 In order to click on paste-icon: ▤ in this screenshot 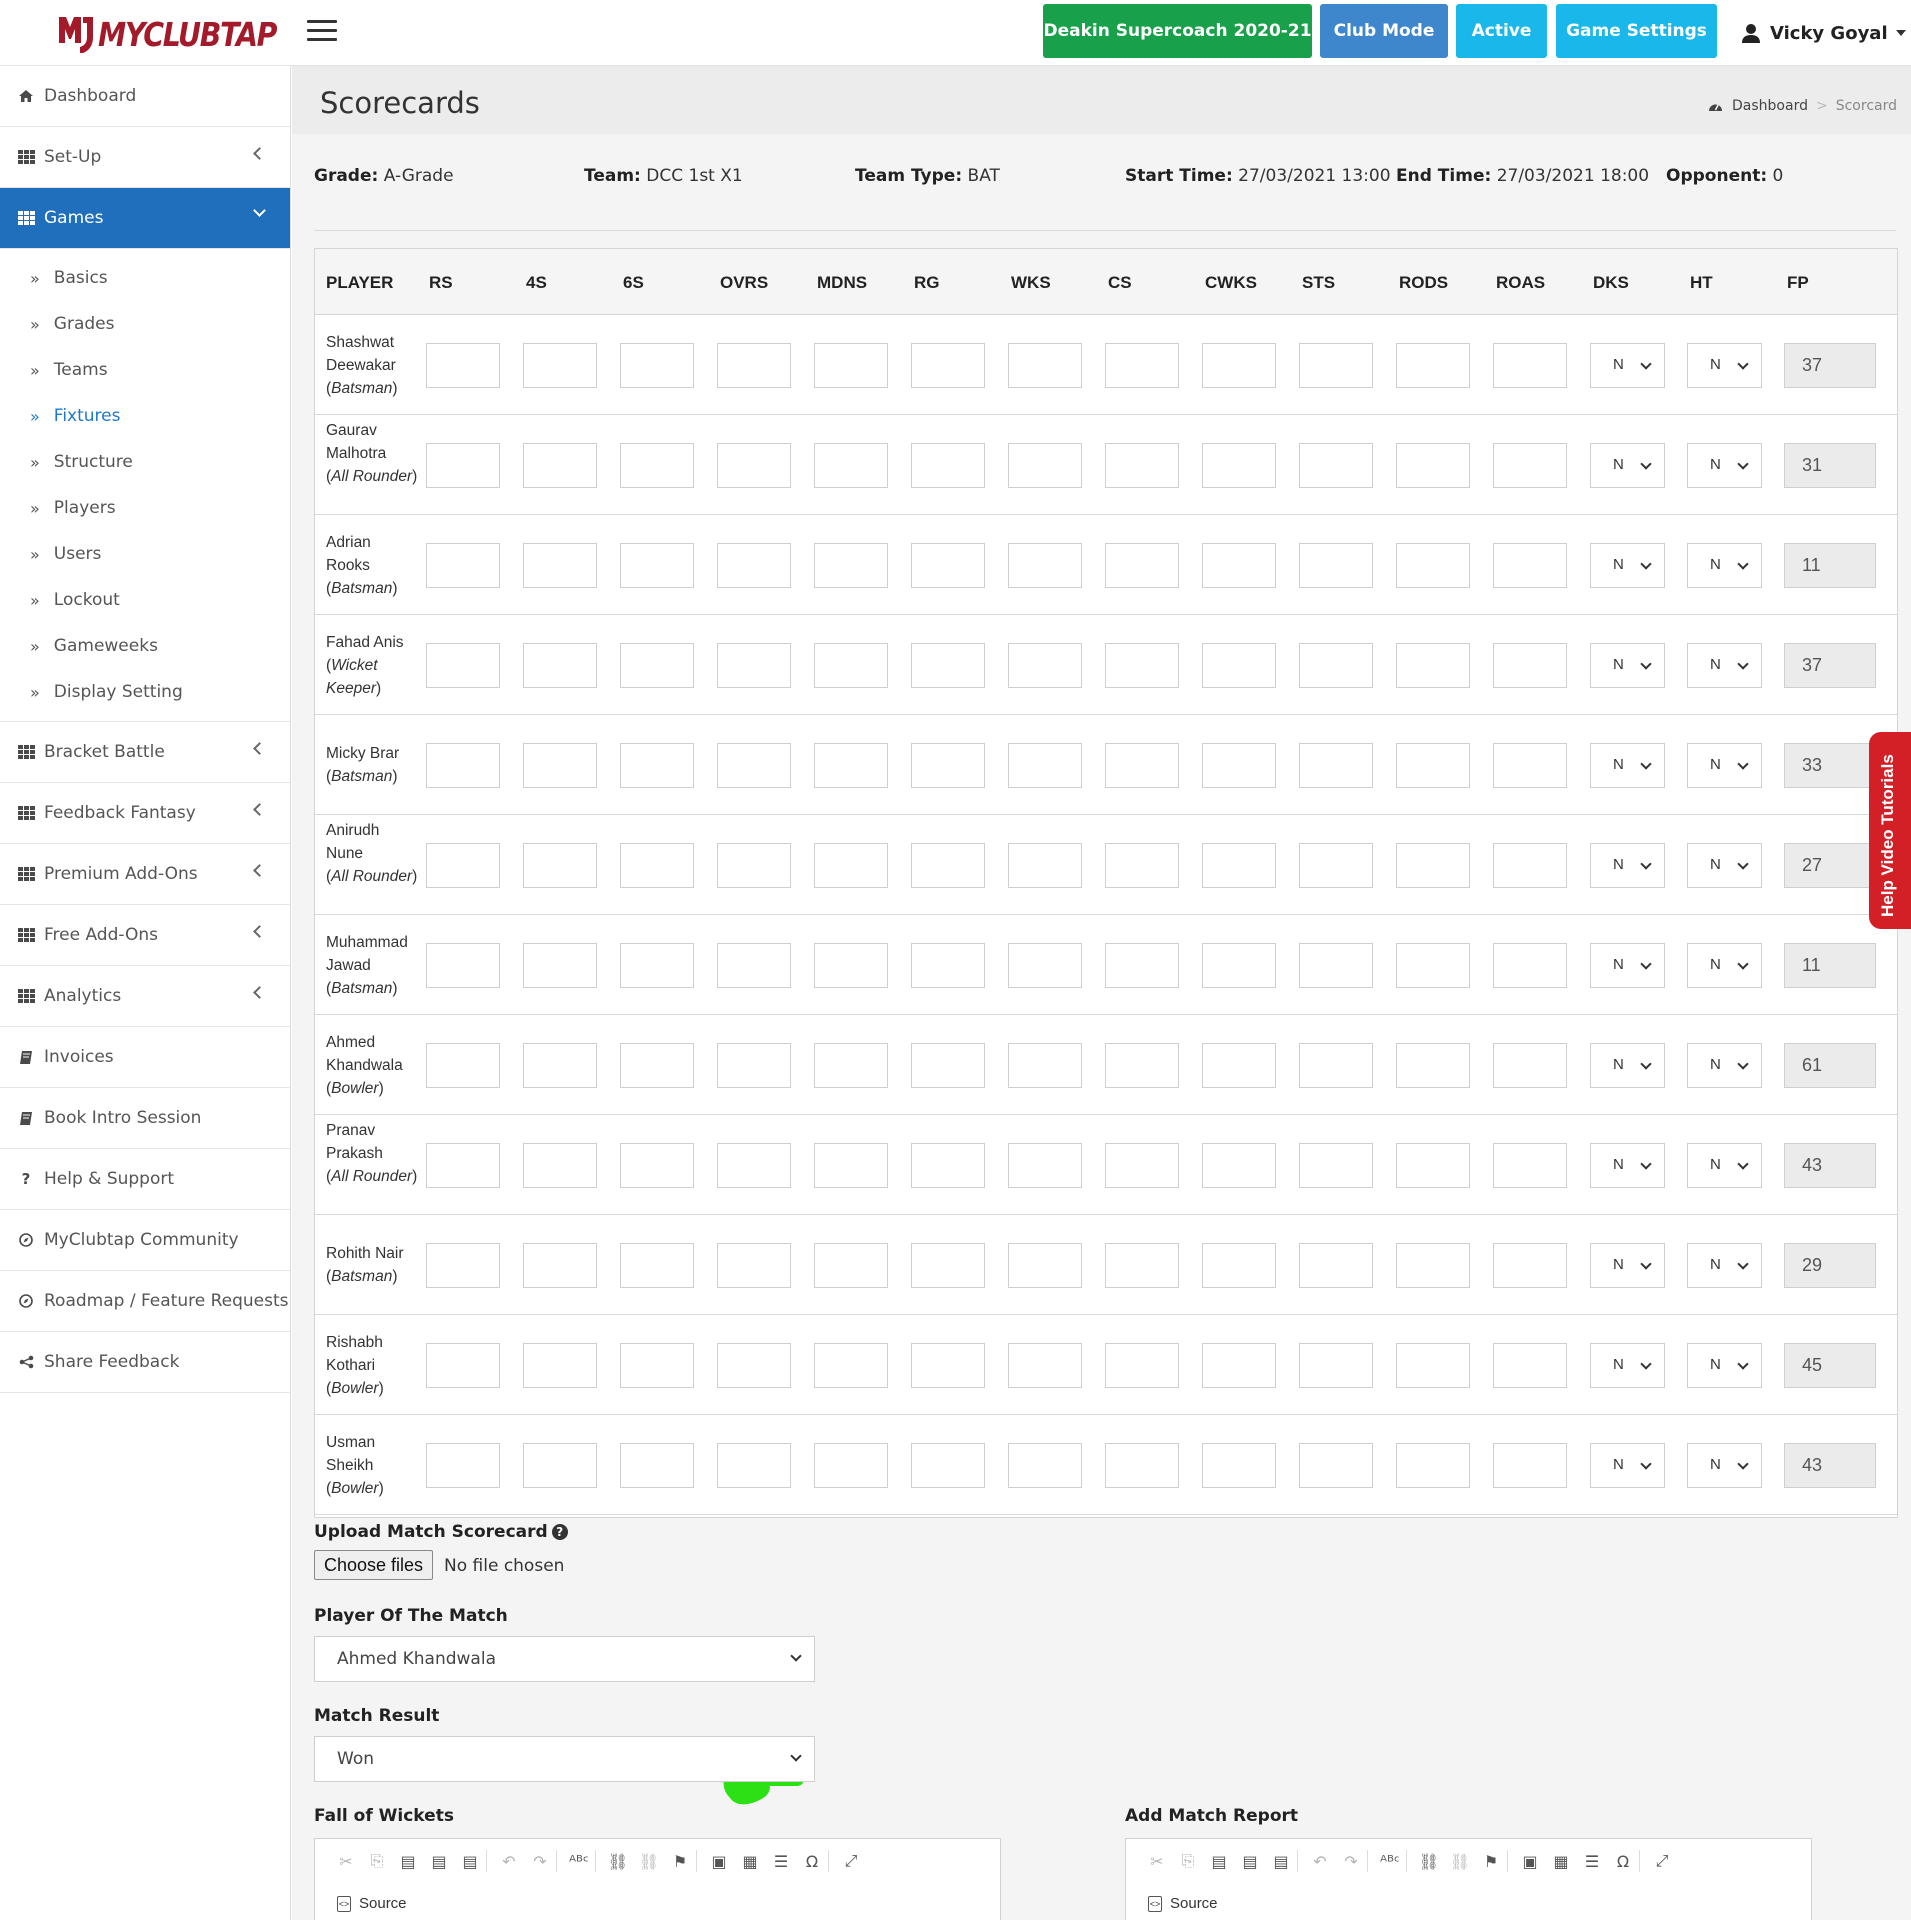, I will do `click(408, 1861)`.